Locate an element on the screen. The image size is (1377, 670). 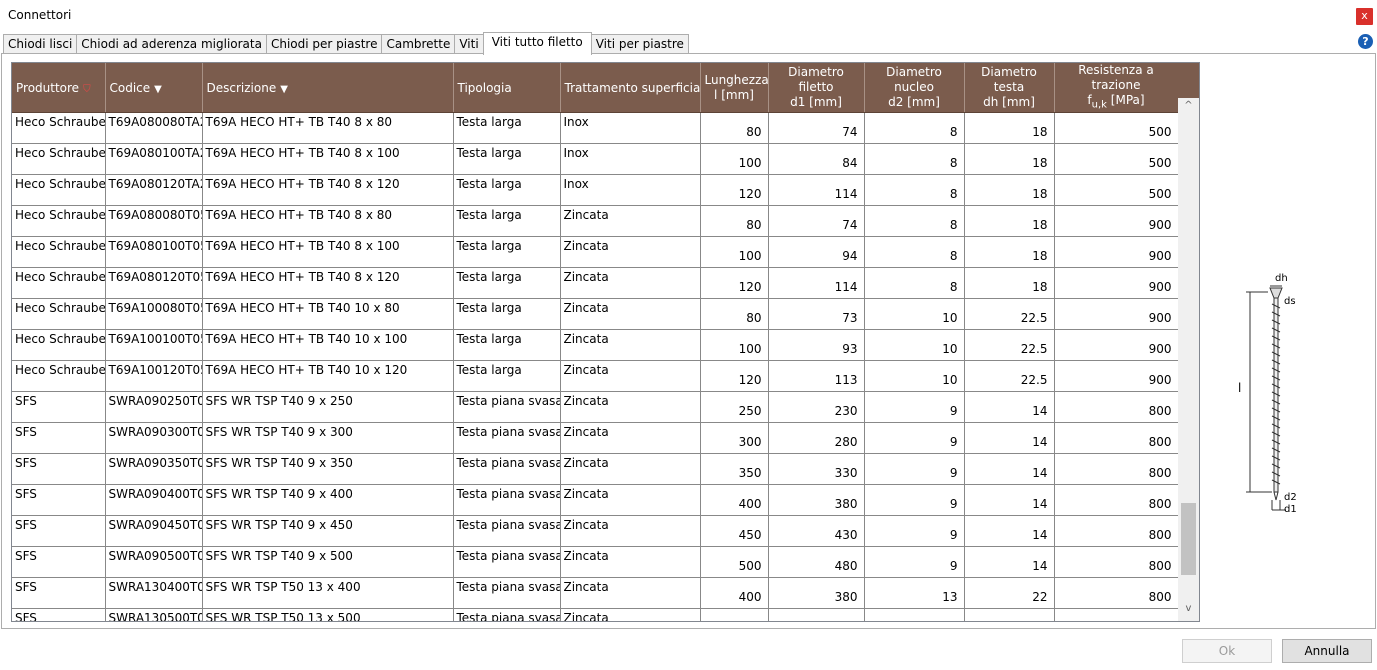
col-header-codice: Codice ▼ is located at coordinates (154, 88).